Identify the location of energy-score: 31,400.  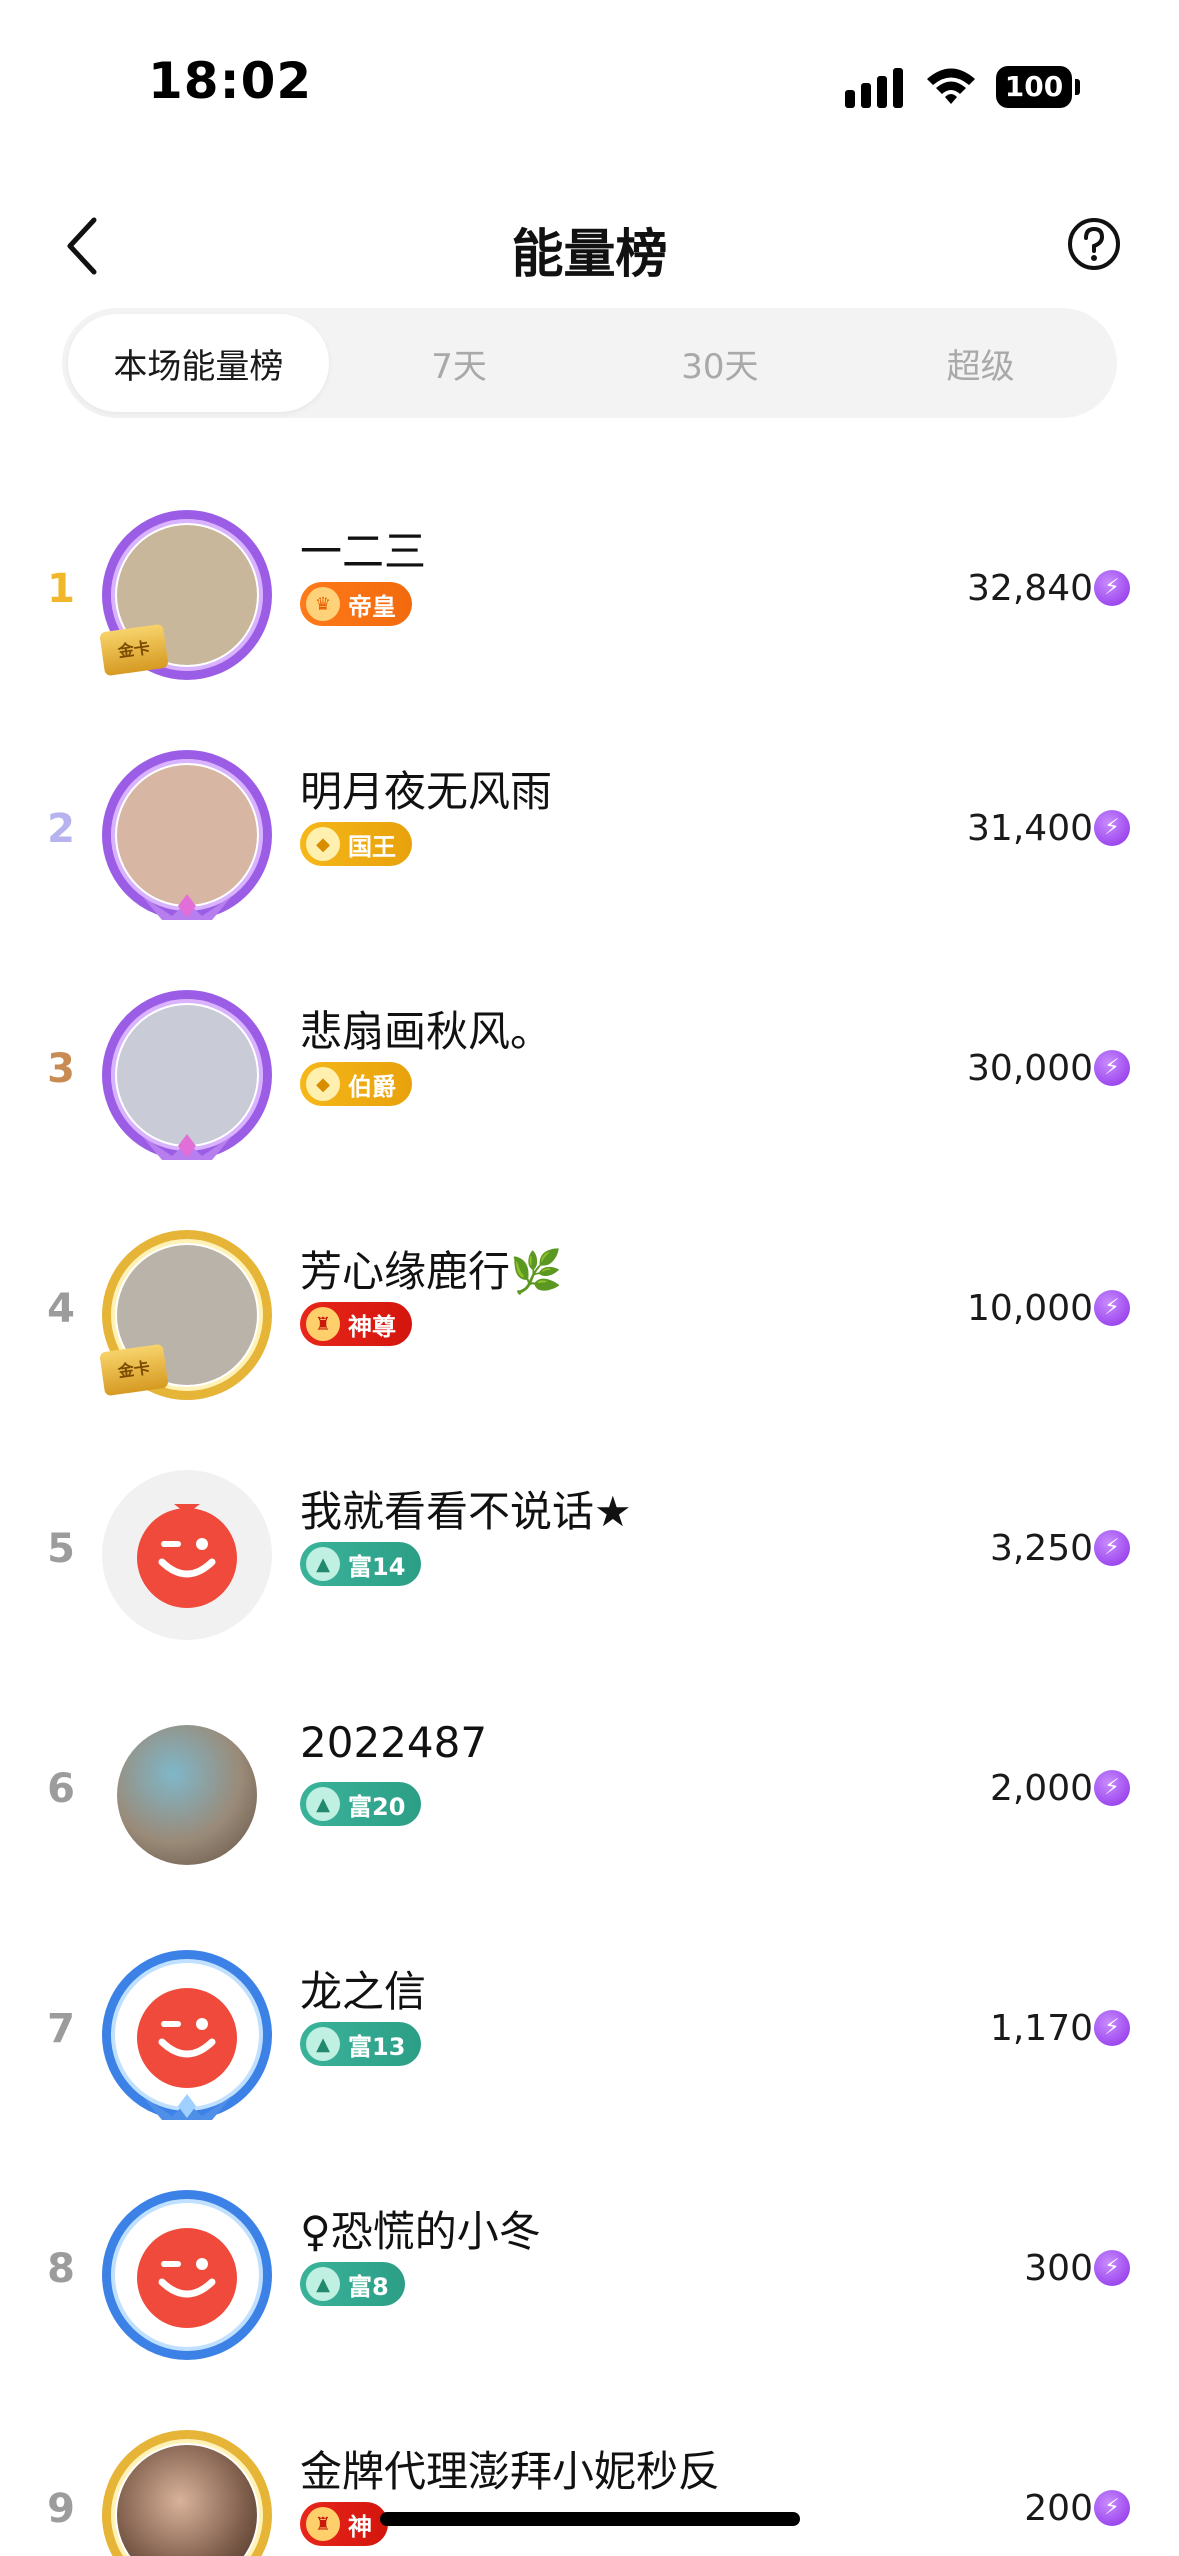
(1030, 828).